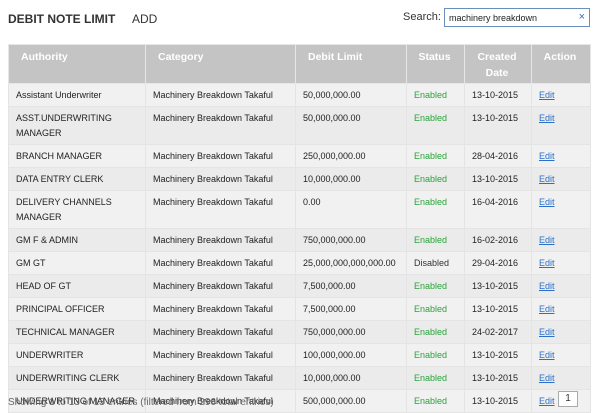 The image size is (597, 413). I want to click on search-box: ×, so click(517, 17).